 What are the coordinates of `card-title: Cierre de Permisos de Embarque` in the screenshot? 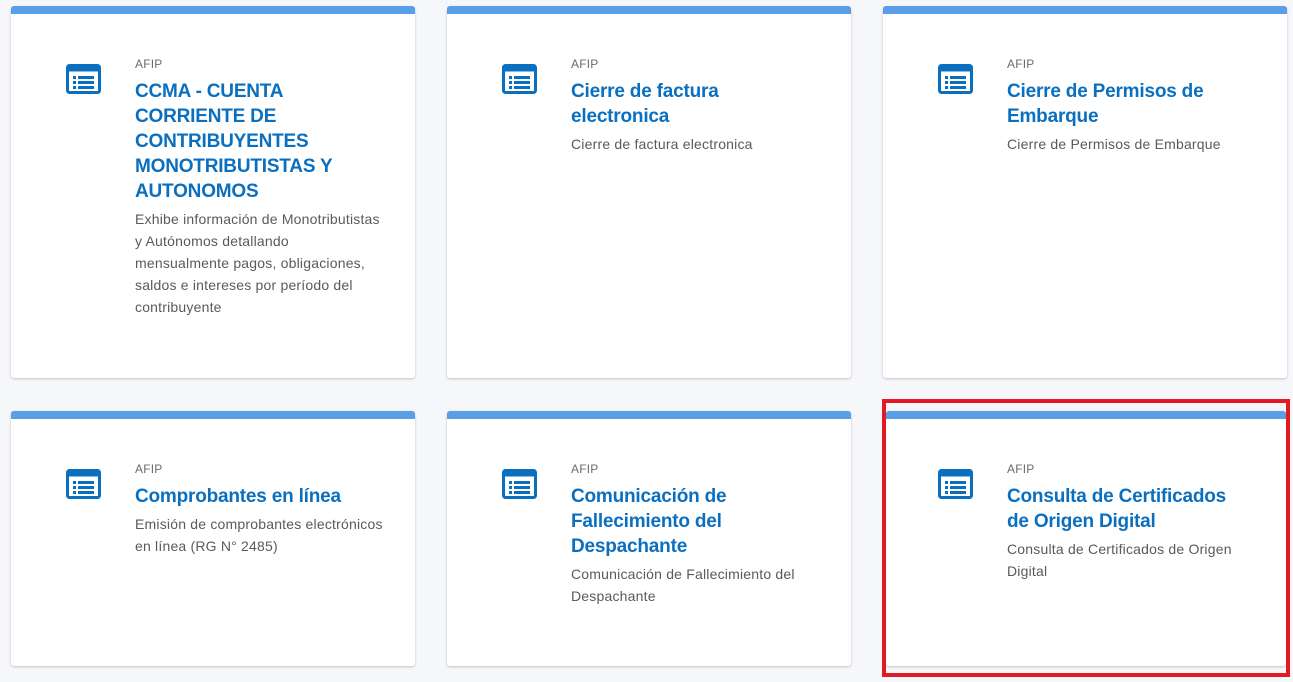 It's located at (1132, 104).